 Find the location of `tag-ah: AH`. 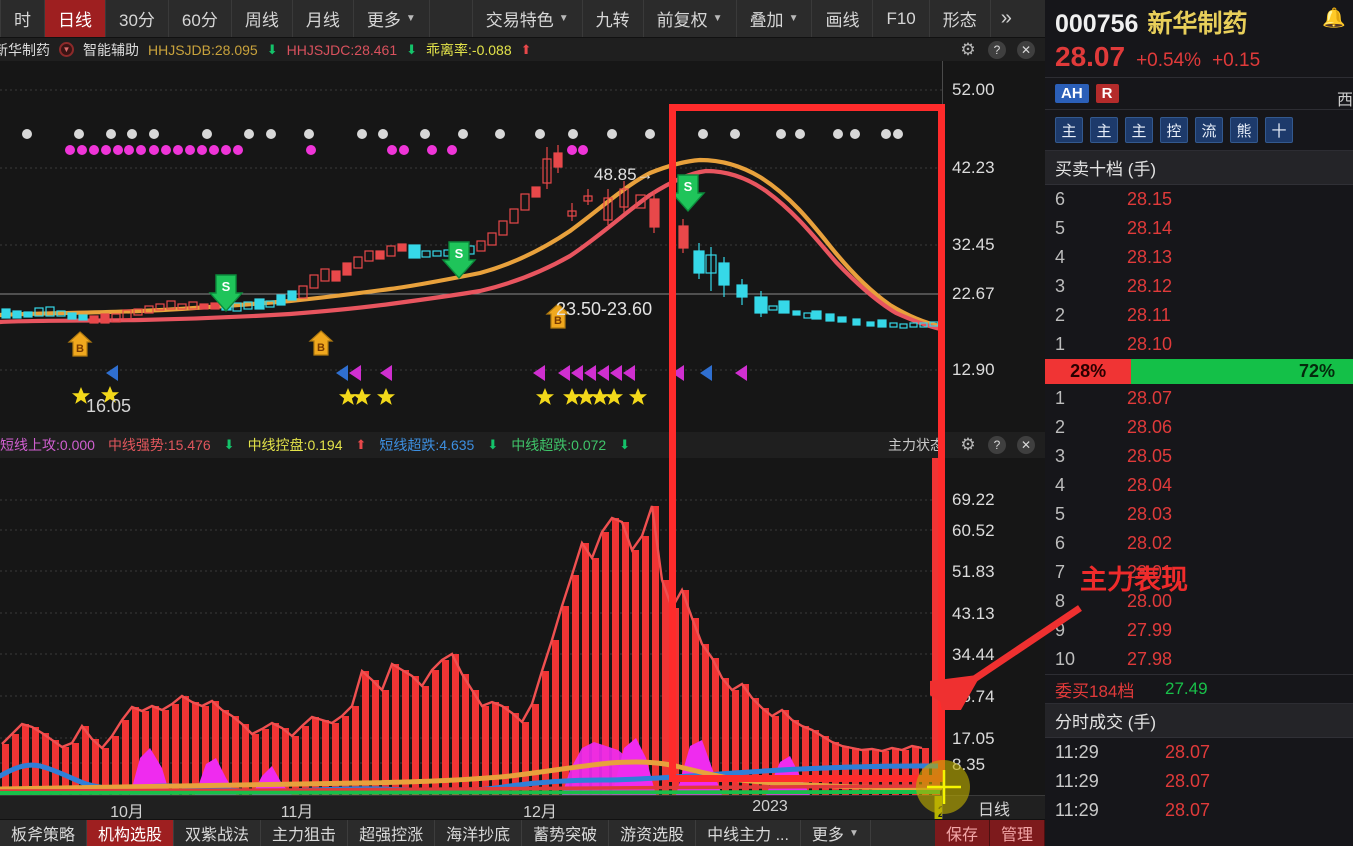

tag-ah: AH is located at coordinates (1072, 93).